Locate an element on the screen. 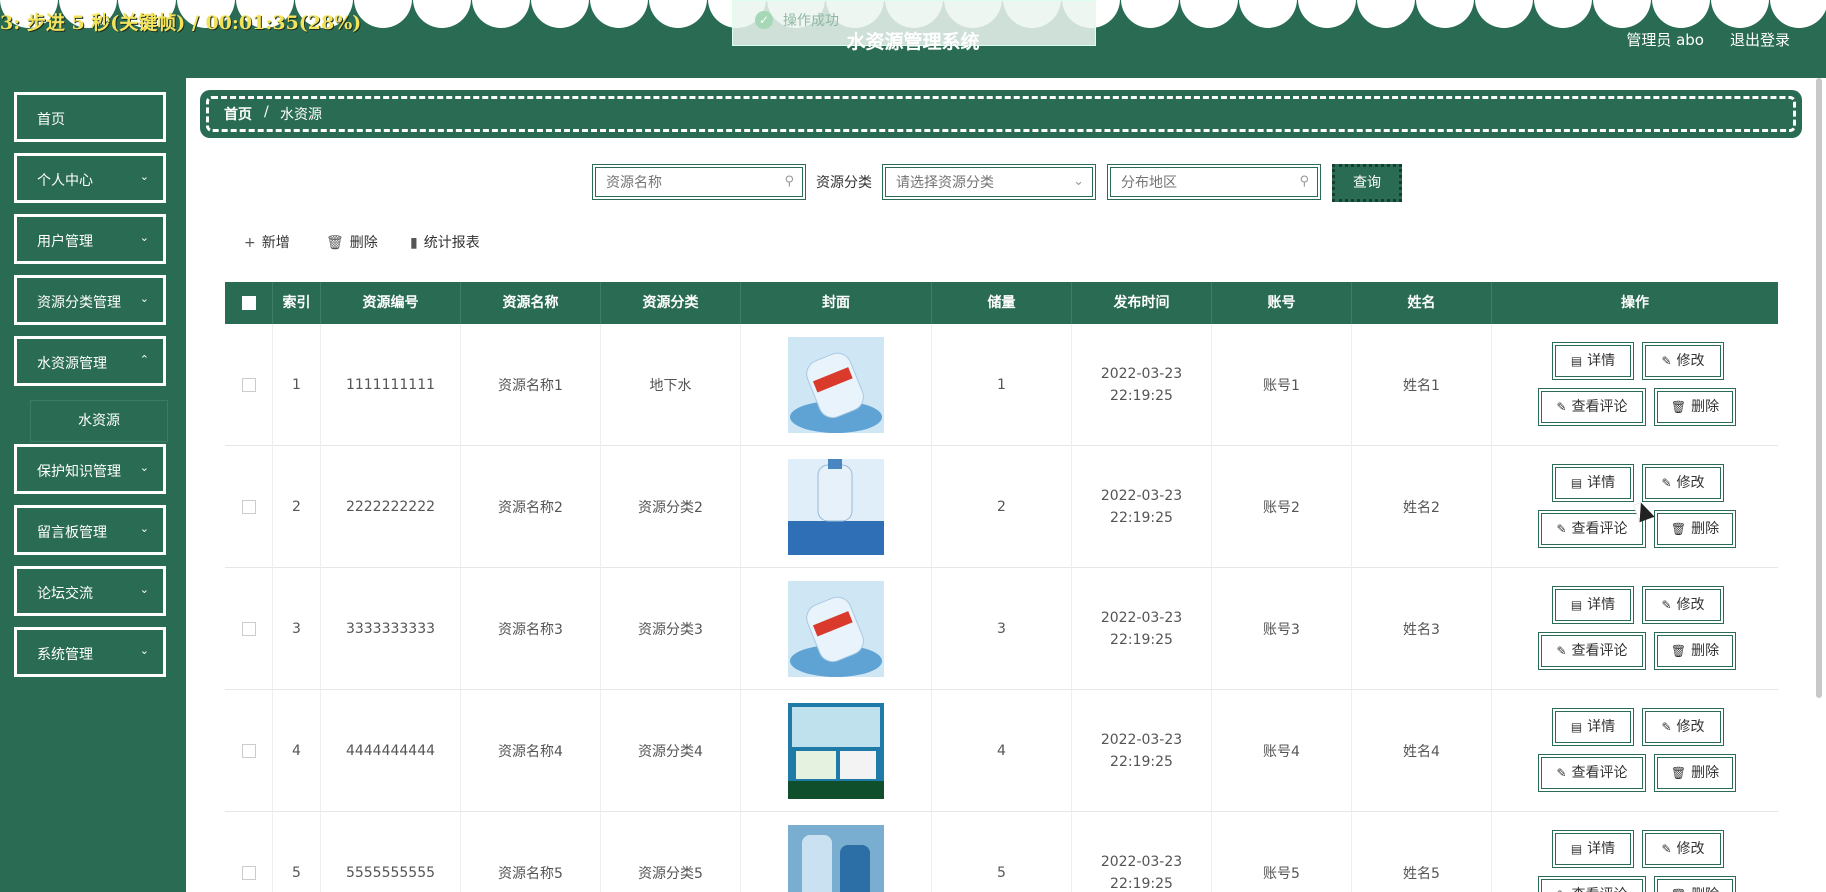 The width and height of the screenshot is (1826, 892). pencil-icon: ✎ is located at coordinates (1561, 890).